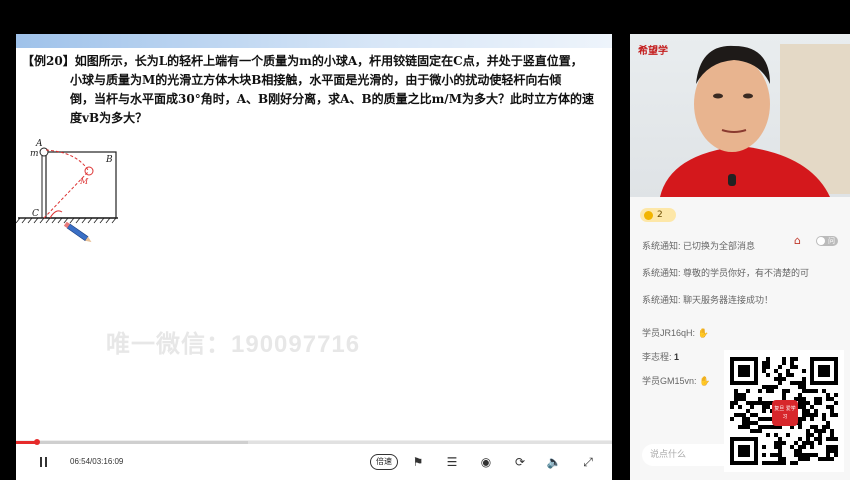 The image size is (850, 480). I want to click on brand-logo: 希望学, so click(653, 51).